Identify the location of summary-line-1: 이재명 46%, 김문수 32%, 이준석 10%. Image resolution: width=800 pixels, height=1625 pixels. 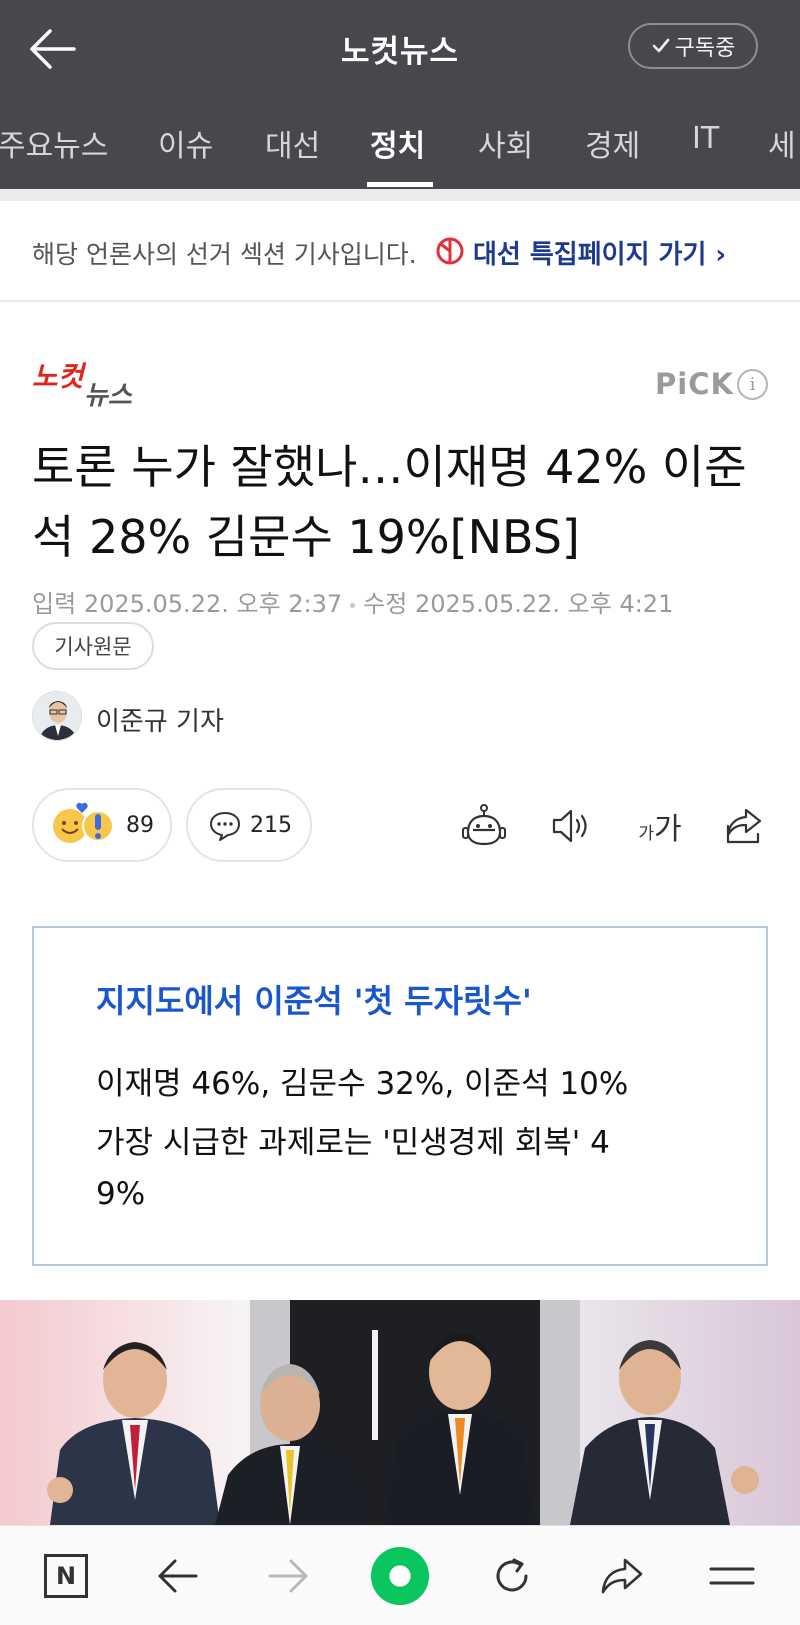
(362, 1084).